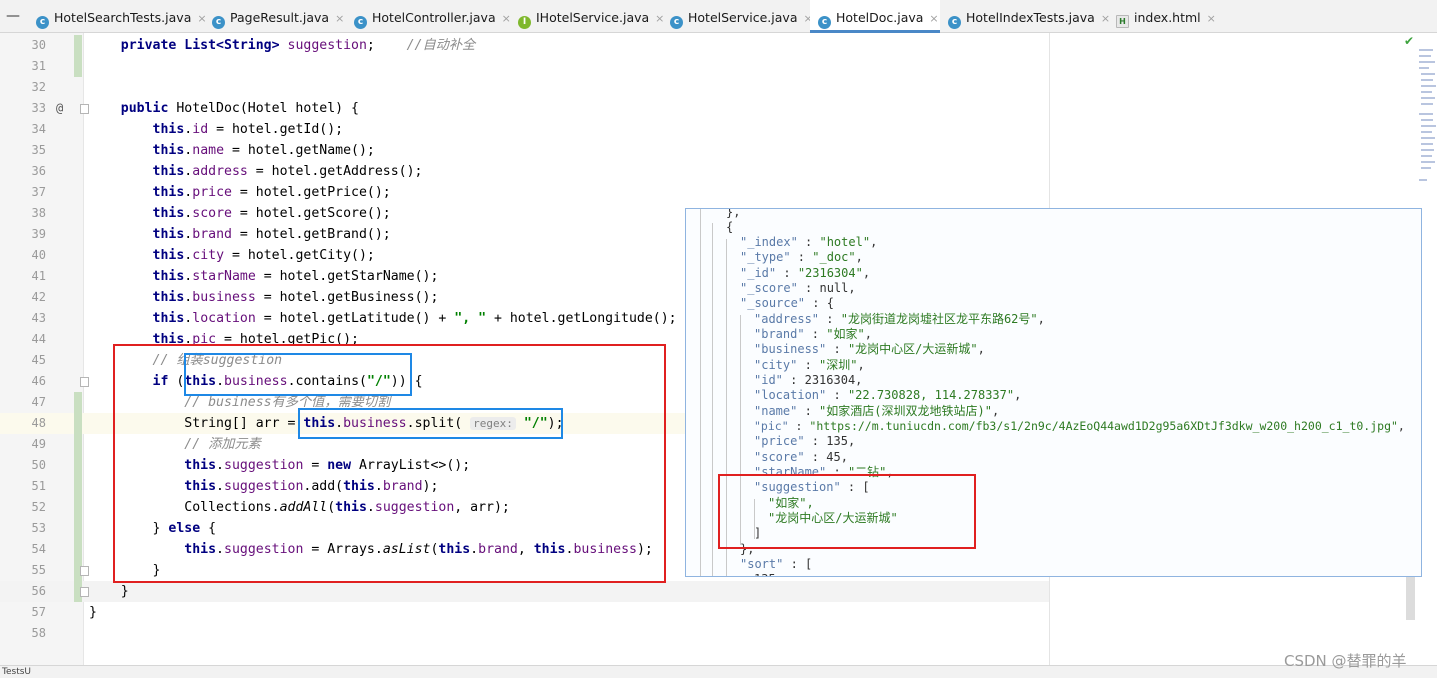 The height and width of the screenshot is (678, 1437). Describe the element at coordinates (295, 297) in the screenshot. I see `code-text: this.business = hotel.getBusiness();` at that location.